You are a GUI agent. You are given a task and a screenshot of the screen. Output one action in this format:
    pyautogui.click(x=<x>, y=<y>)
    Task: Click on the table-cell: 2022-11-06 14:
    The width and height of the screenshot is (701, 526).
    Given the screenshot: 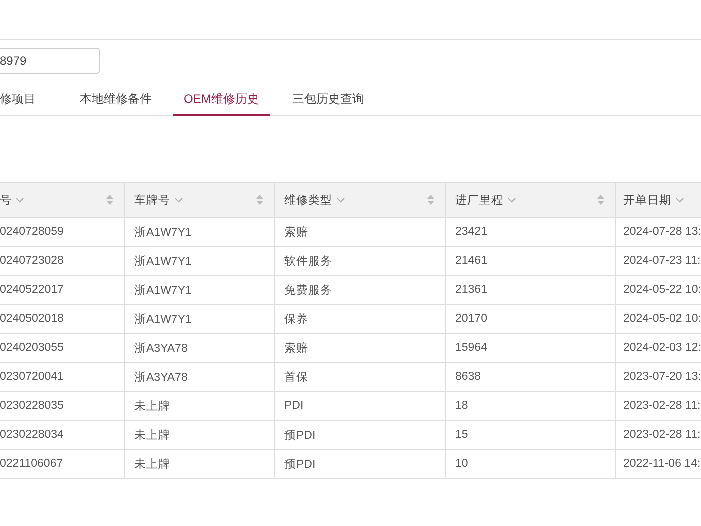 What is the action you would take?
    pyautogui.click(x=658, y=464)
    